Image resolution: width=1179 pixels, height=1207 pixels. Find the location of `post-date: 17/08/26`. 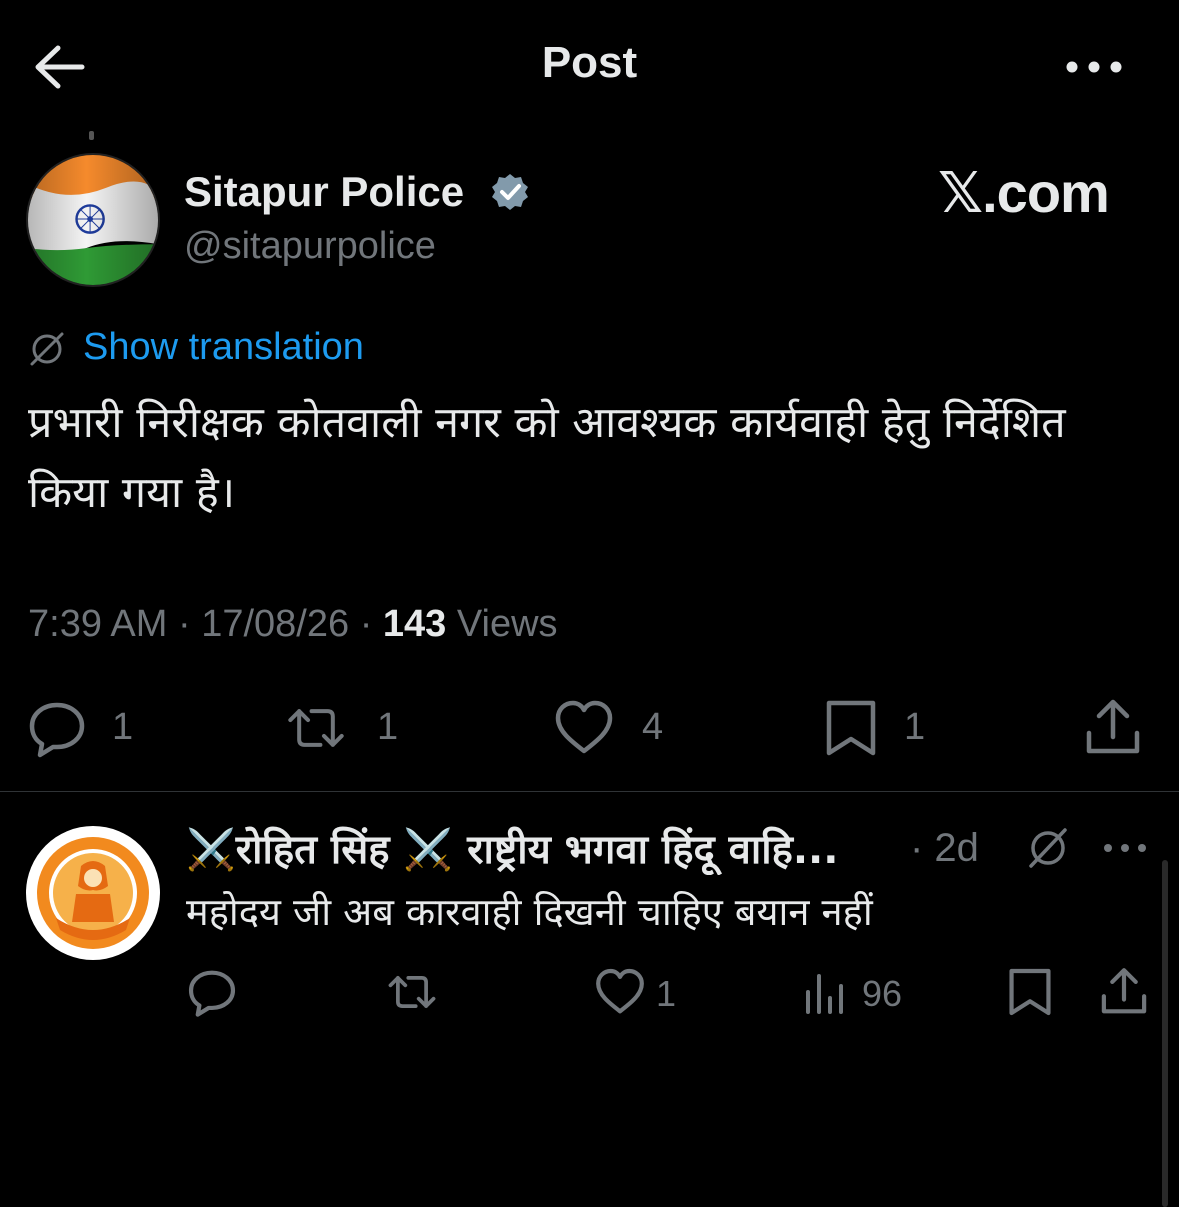

post-date: 17/08/26 is located at coordinates (275, 624).